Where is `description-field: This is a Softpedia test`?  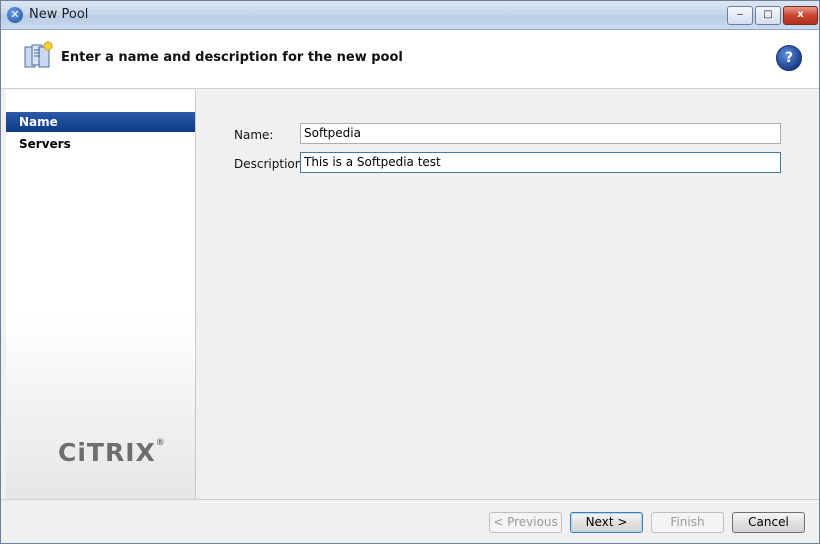 description-field: This is a Softpedia test is located at coordinates (540, 162).